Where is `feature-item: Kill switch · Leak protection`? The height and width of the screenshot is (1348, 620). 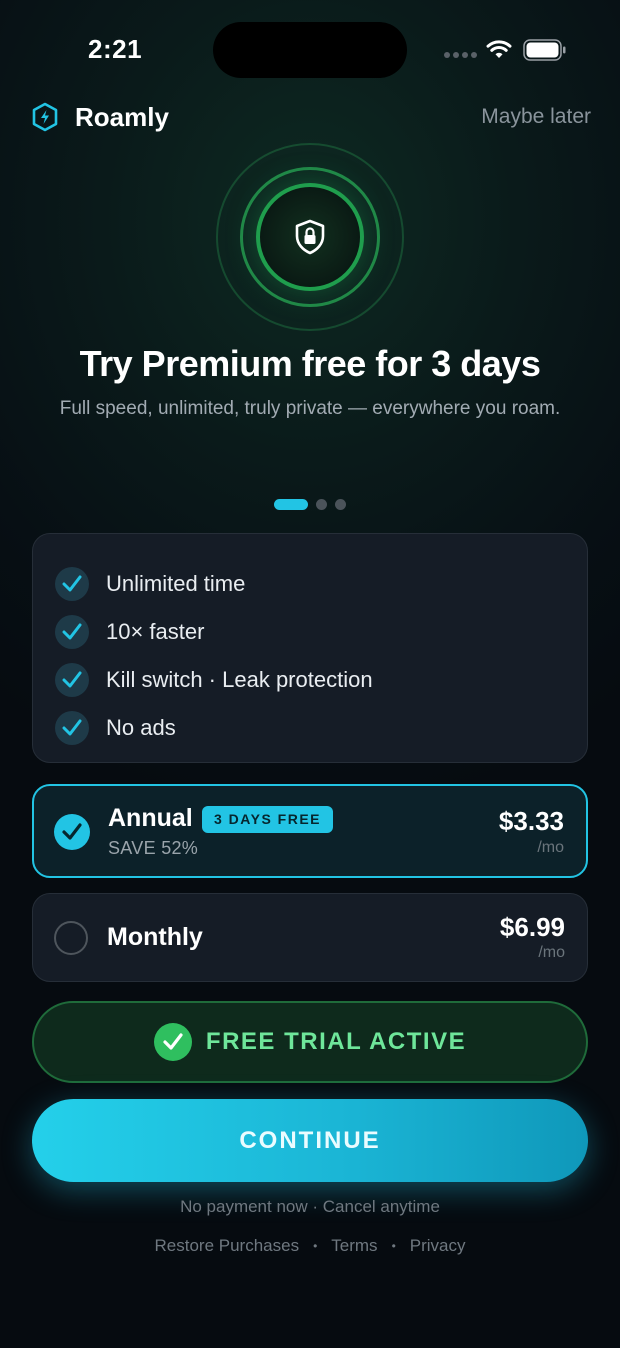
feature-item: Kill switch · Leak protection is located at coordinates (310, 680).